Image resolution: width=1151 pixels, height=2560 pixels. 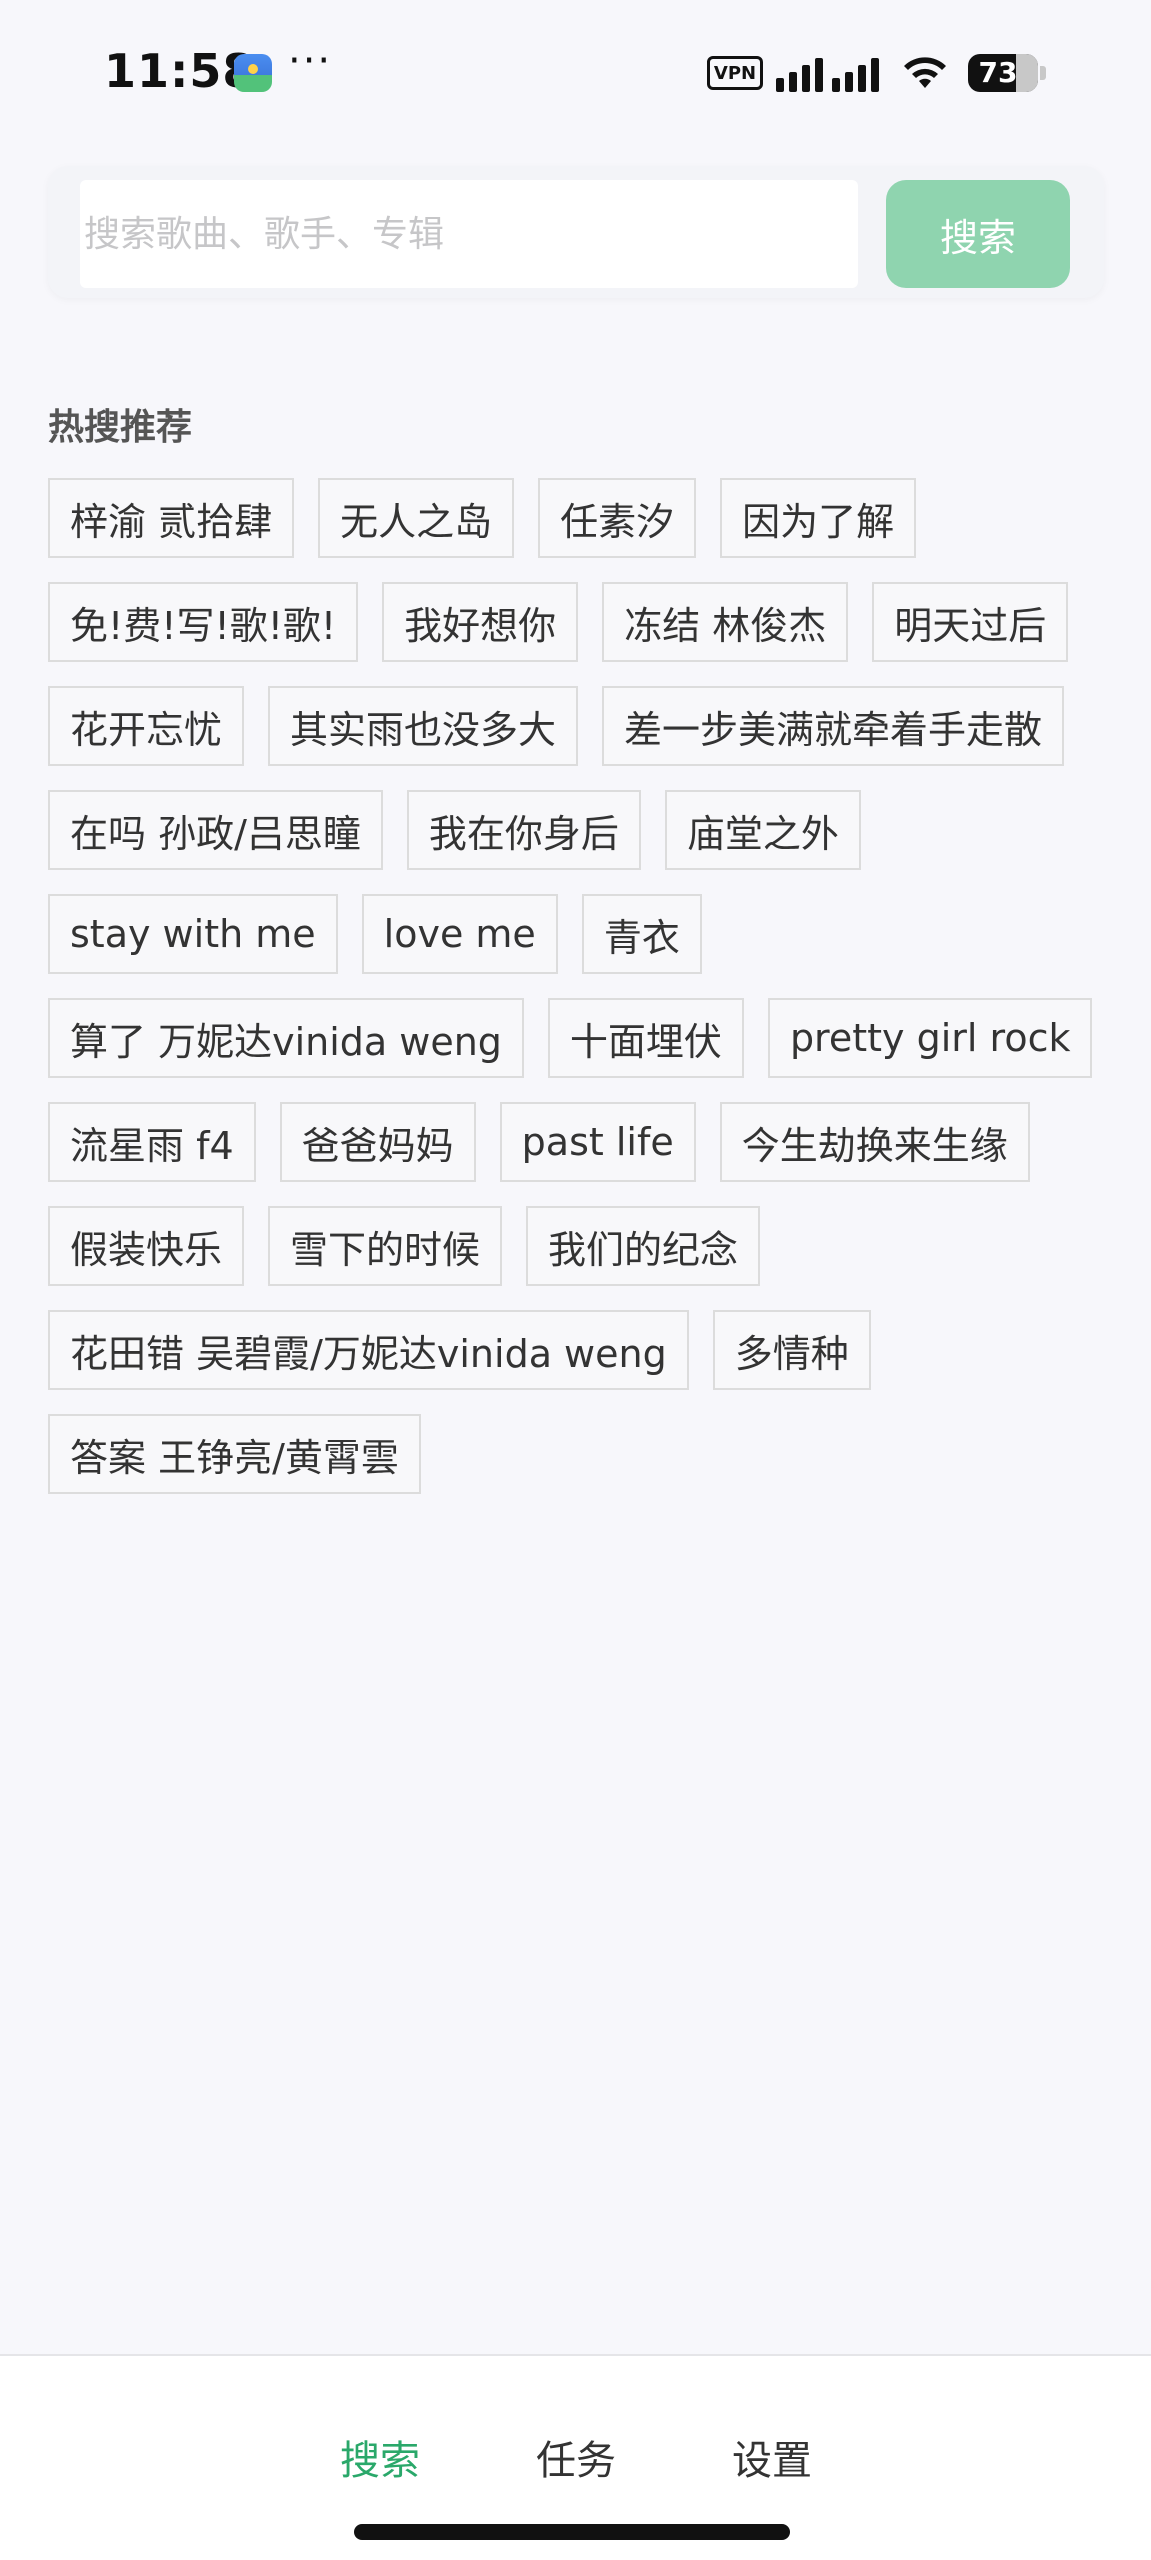 What do you see at coordinates (833, 726) in the screenshot?
I see `hot-search-tag: 差一步美满就牵着手走散` at bounding box center [833, 726].